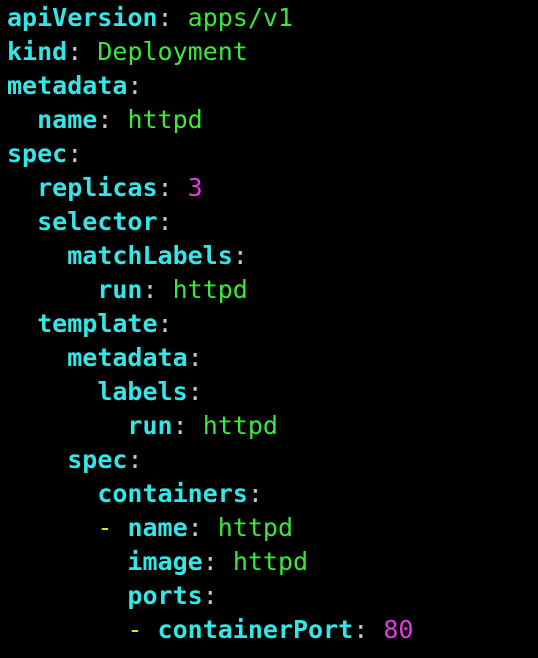  What do you see at coordinates (272, 596) in the screenshot?
I see `yaml-line-ports: ports:` at bounding box center [272, 596].